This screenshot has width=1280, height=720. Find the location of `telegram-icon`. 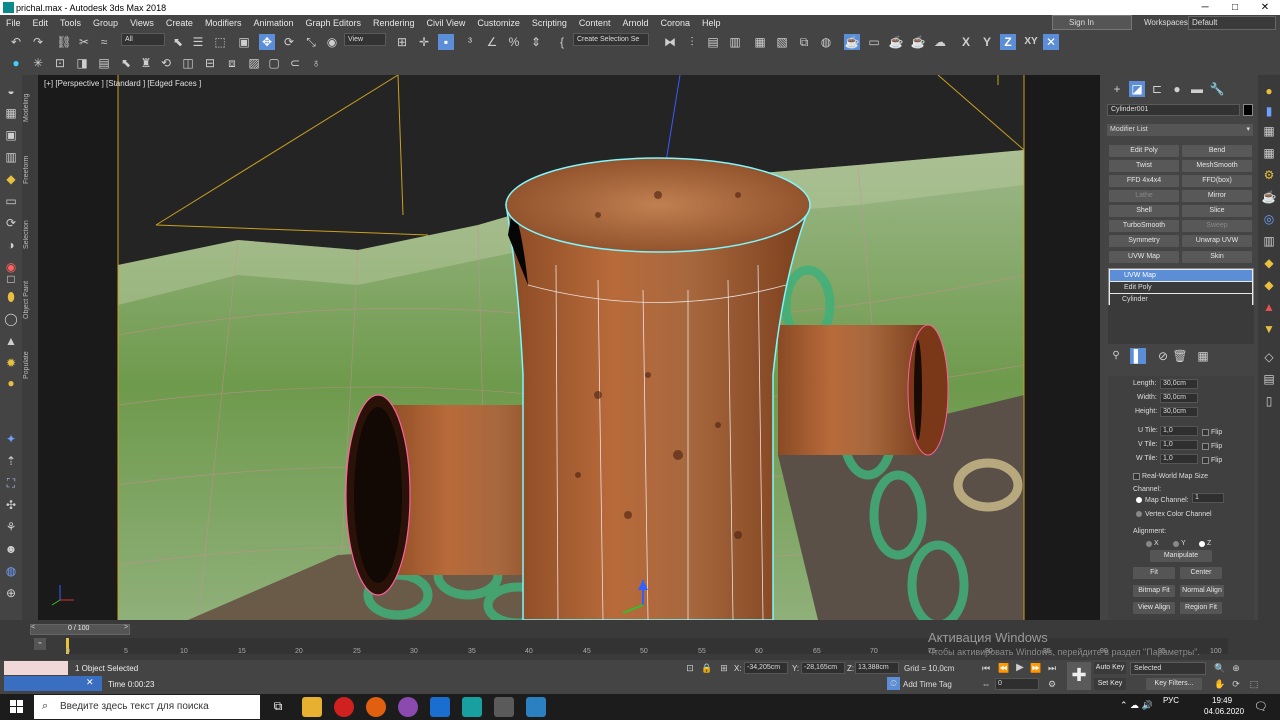

telegram-icon is located at coordinates (536, 707).